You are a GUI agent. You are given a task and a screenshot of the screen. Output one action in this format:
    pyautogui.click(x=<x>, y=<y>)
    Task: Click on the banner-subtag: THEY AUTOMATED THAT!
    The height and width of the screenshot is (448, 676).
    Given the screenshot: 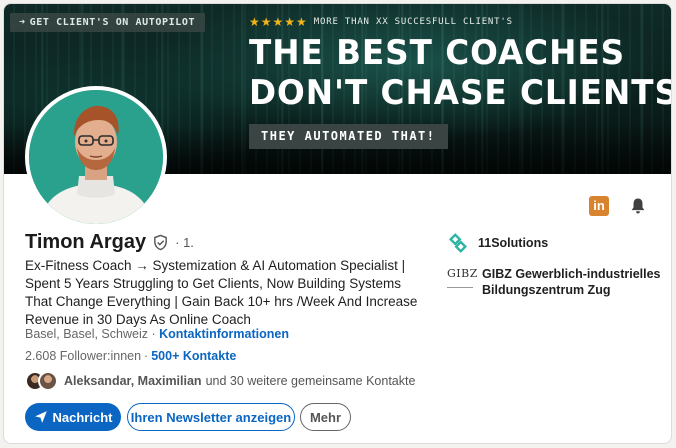 What is the action you would take?
    pyautogui.click(x=348, y=136)
    